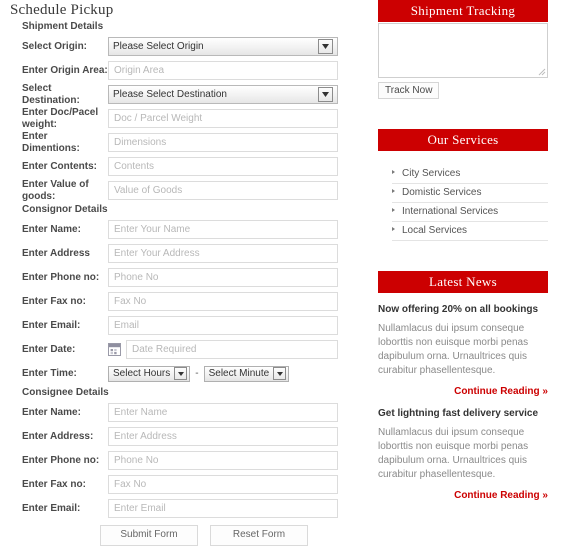  Describe the element at coordinates (223, 301) in the screenshot. I see `input-consignor-fax` at that location.